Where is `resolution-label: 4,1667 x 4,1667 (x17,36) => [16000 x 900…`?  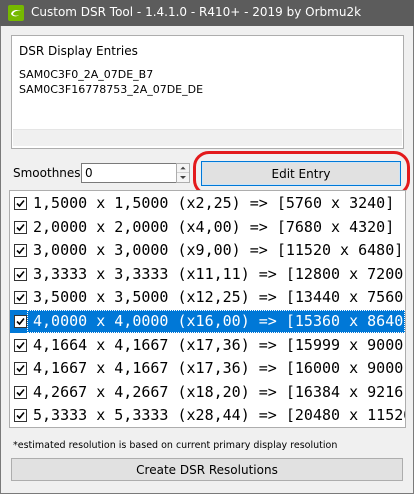
resolution-label: 4,1667 x 4,1667 (x17,36) => [16000 x 900… is located at coordinates (218, 368).